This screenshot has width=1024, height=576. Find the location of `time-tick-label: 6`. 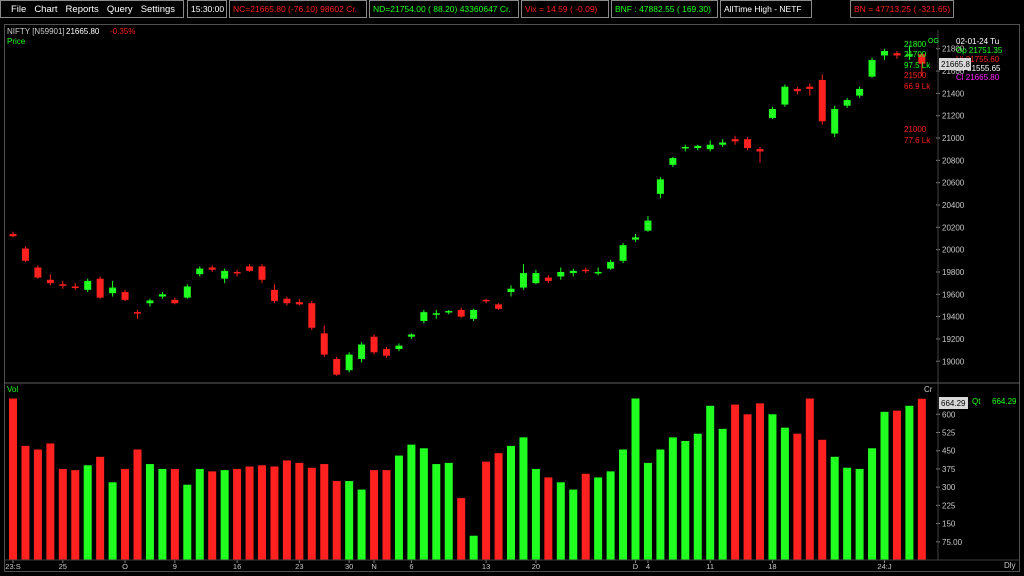

time-tick-label: 6 is located at coordinates (411, 566).